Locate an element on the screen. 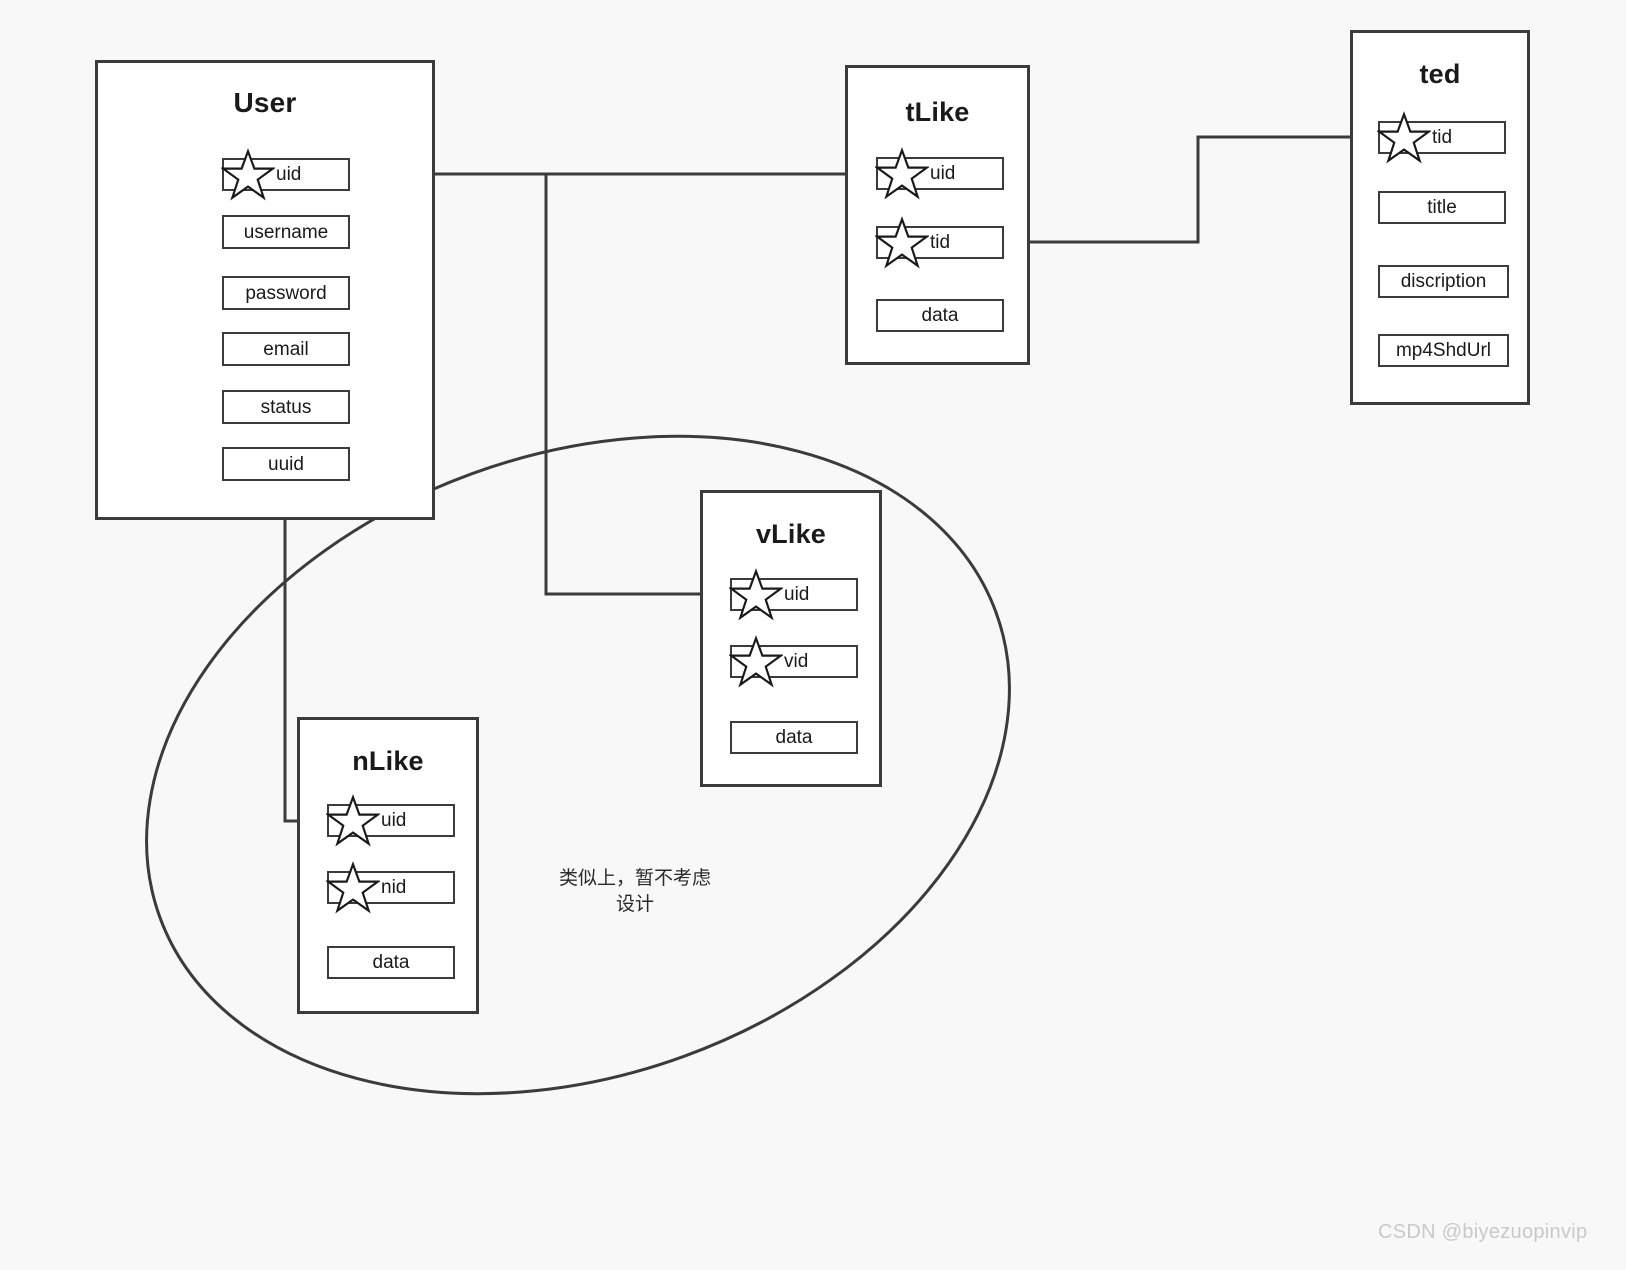  field-user-uid: uid is located at coordinates (285, 173).